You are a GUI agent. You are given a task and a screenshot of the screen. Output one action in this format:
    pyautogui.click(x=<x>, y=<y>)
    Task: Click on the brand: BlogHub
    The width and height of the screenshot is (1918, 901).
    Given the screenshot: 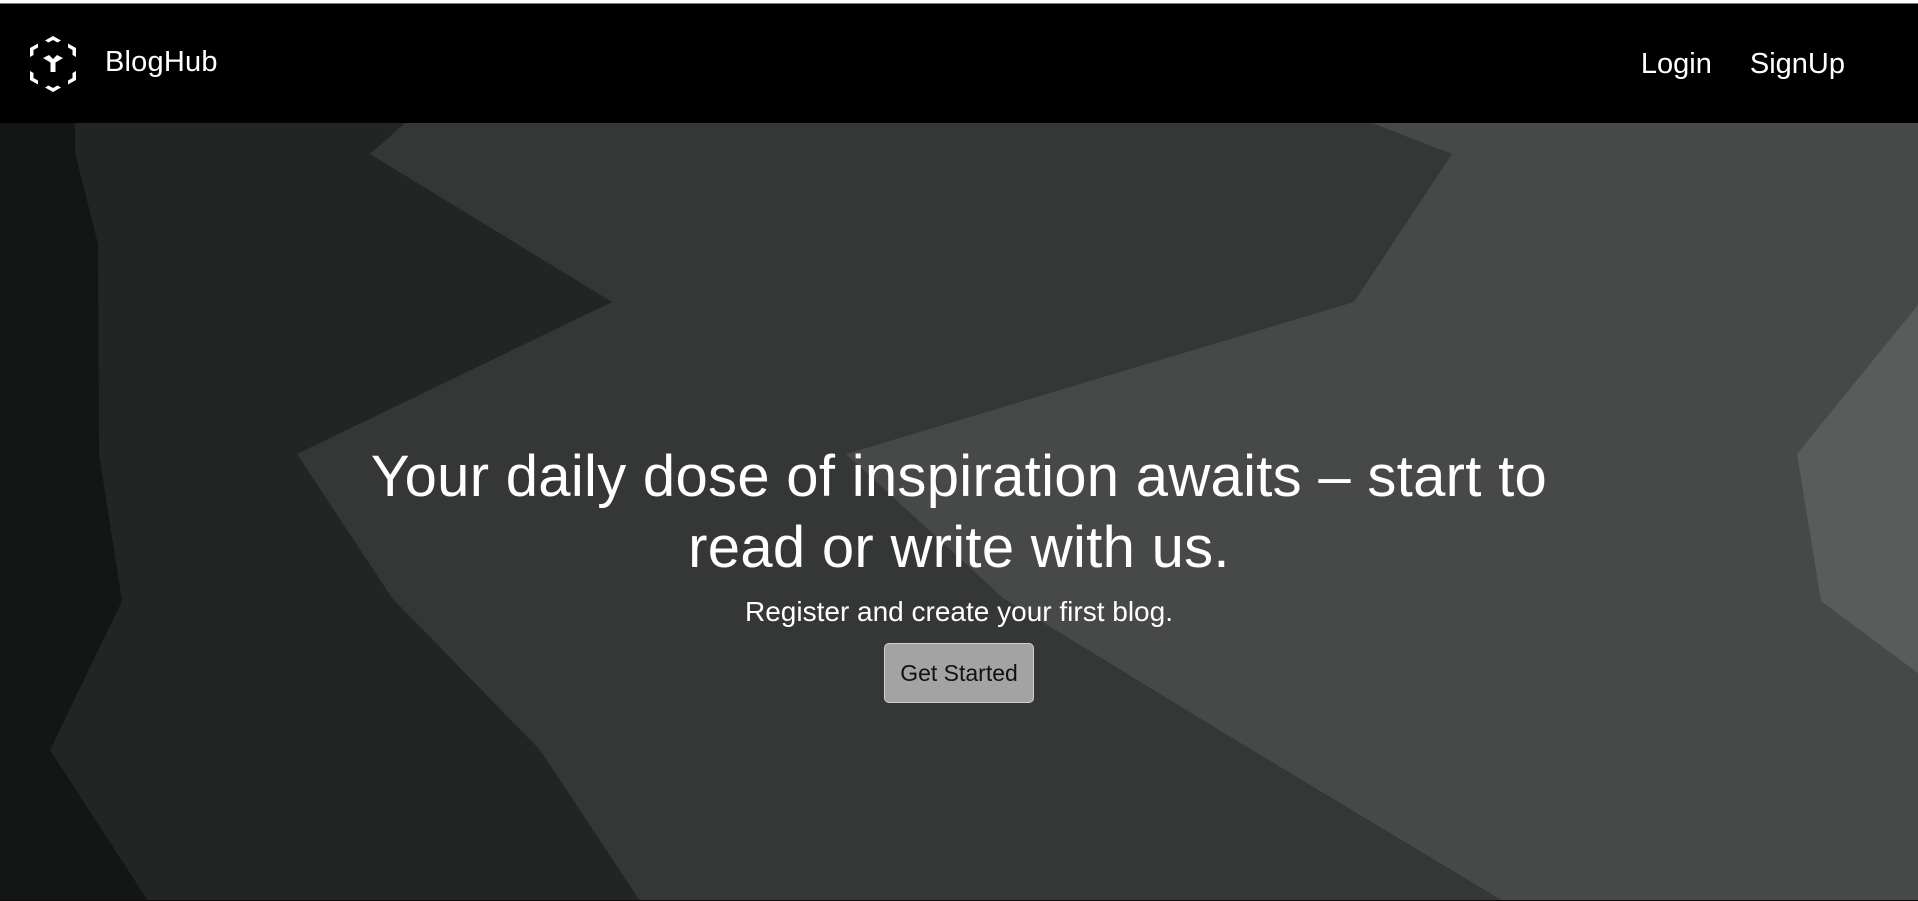 What is the action you would take?
    pyautogui.click(x=122, y=64)
    